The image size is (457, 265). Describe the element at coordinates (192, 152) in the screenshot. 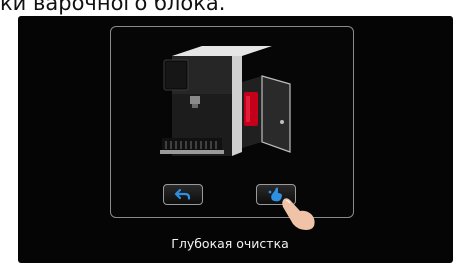

I see `drip-tray-edge` at that location.